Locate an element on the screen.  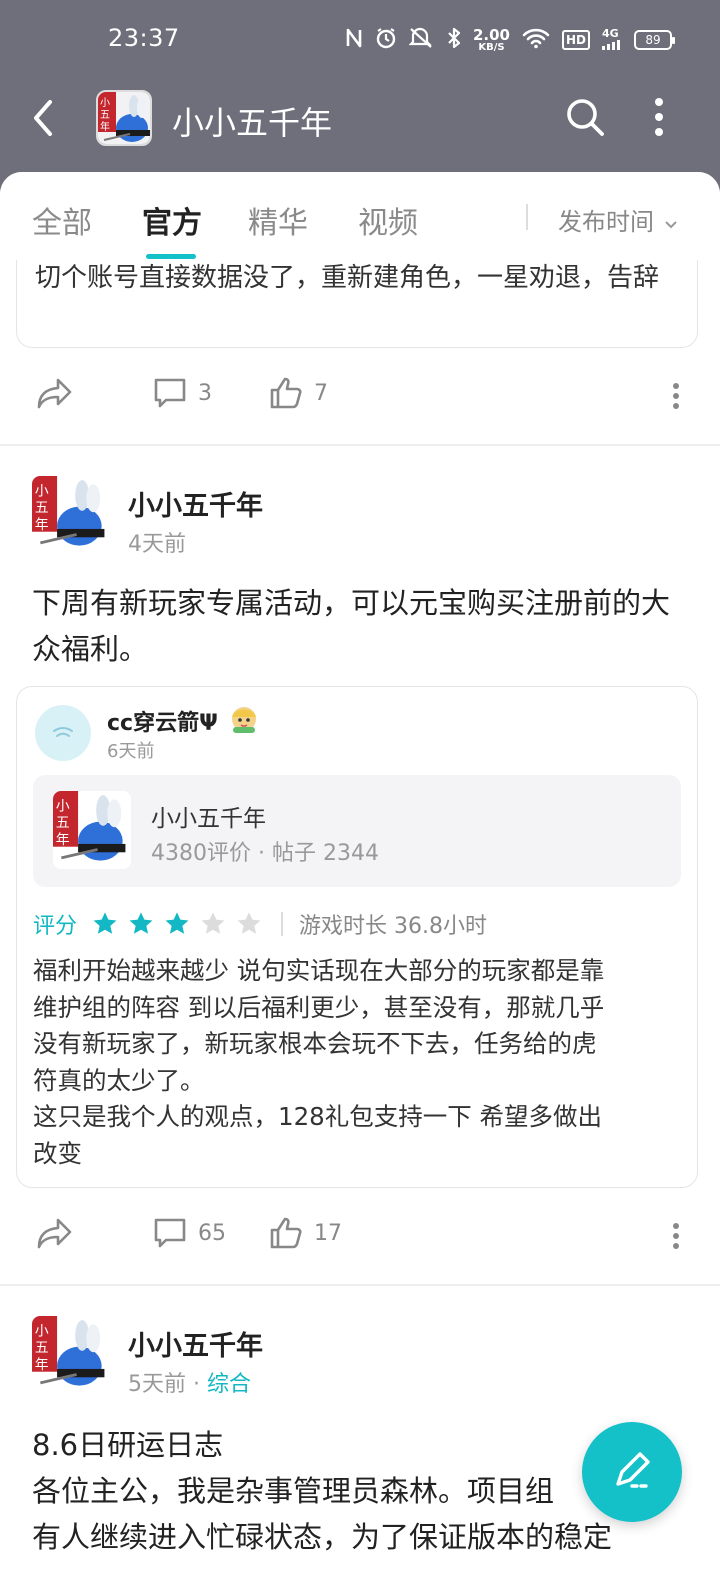
signal-4g: 4G is located at coordinates (612, 39).